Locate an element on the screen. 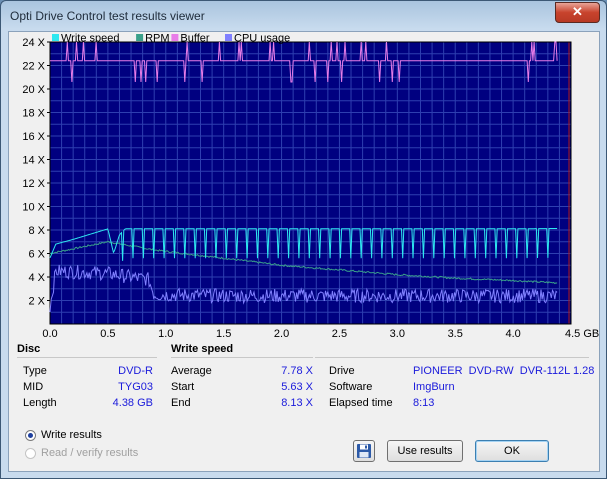 Image resolution: width=607 pixels, height=479 pixels. floppy-disk-icon is located at coordinates (364, 451).